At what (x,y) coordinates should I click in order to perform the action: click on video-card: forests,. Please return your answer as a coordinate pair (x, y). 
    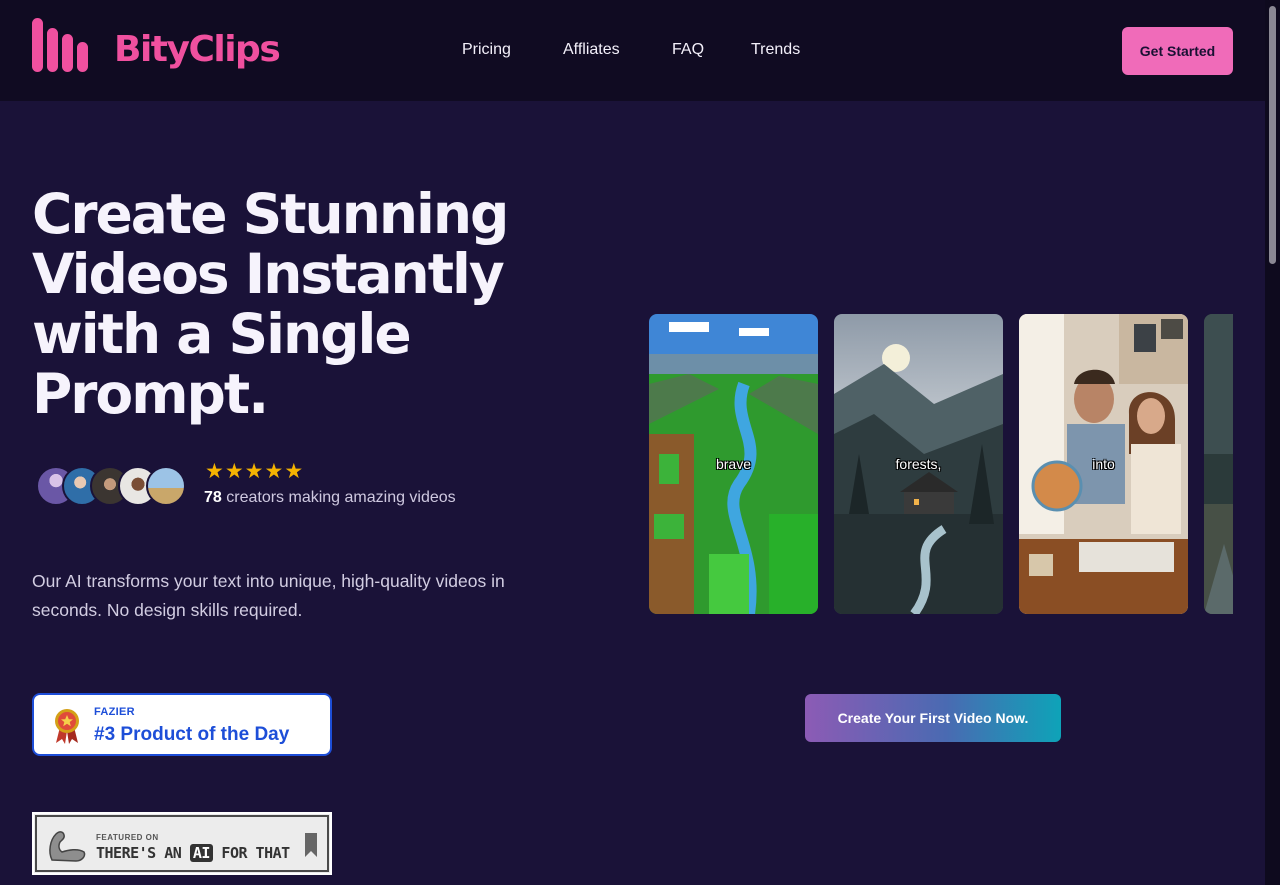
    Looking at the image, I should click on (918, 464).